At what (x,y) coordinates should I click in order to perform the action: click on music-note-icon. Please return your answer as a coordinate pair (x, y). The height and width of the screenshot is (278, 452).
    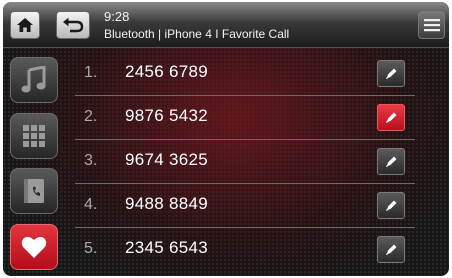
    Looking at the image, I should click on (33, 79).